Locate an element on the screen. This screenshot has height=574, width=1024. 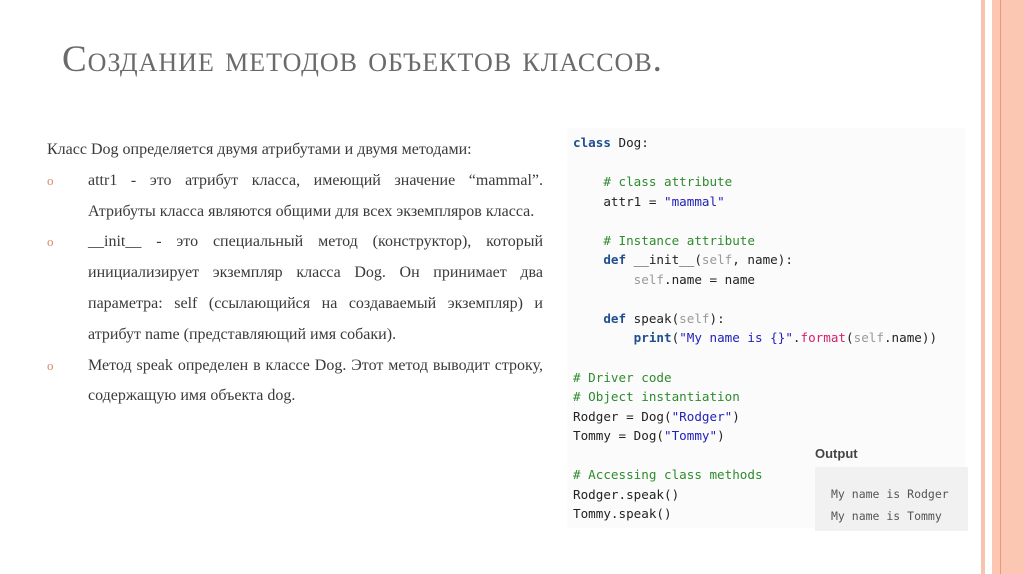
code-token: Rodger.speak() is located at coordinates (626, 494).